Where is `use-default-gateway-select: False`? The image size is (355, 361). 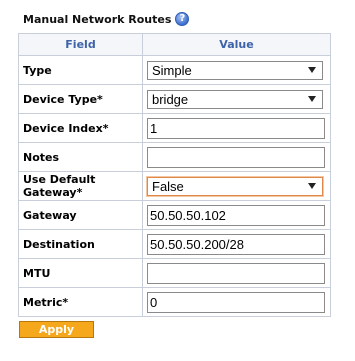
use-default-gateway-select: False is located at coordinates (235, 186).